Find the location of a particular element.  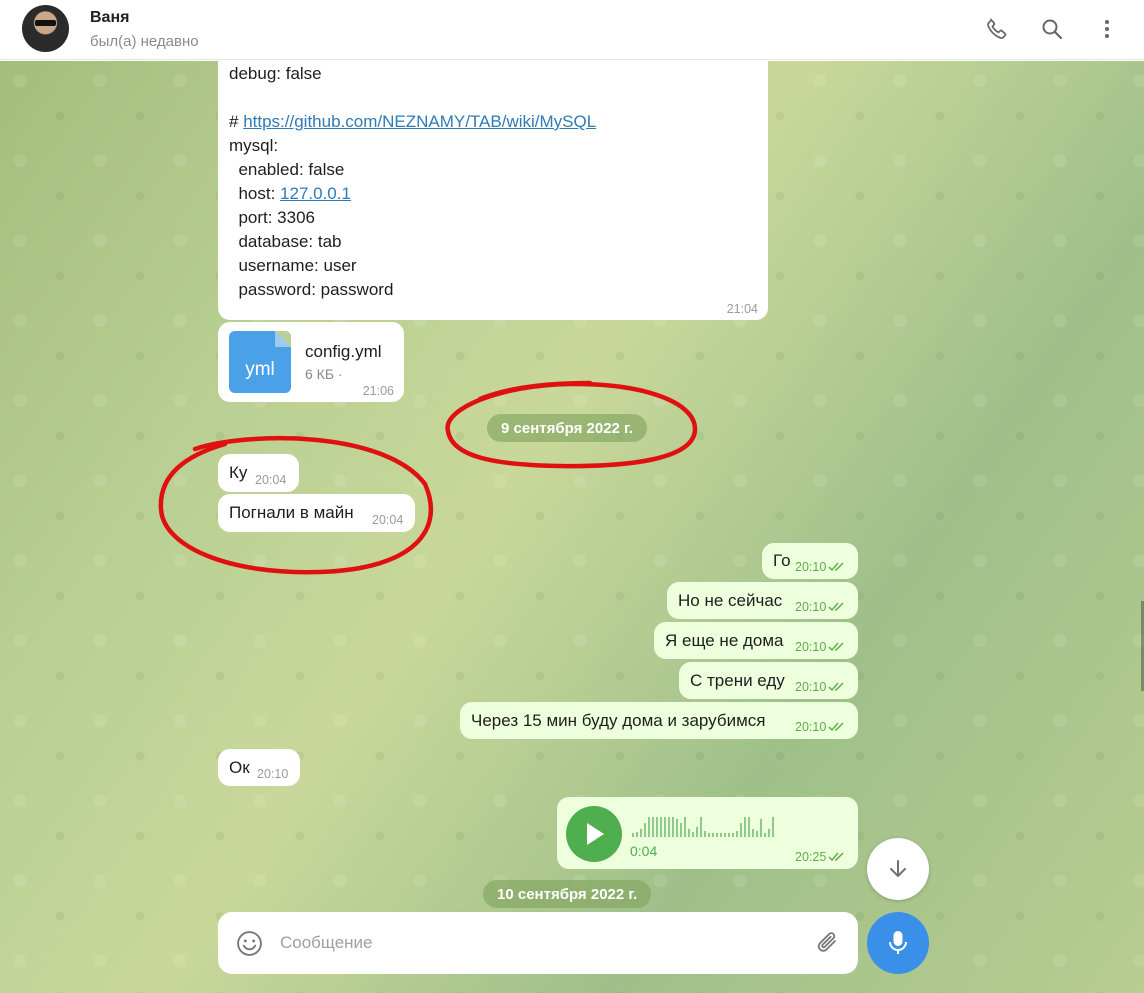

outgoing-message: Но не сейчас 20:10 is located at coordinates (762, 600).